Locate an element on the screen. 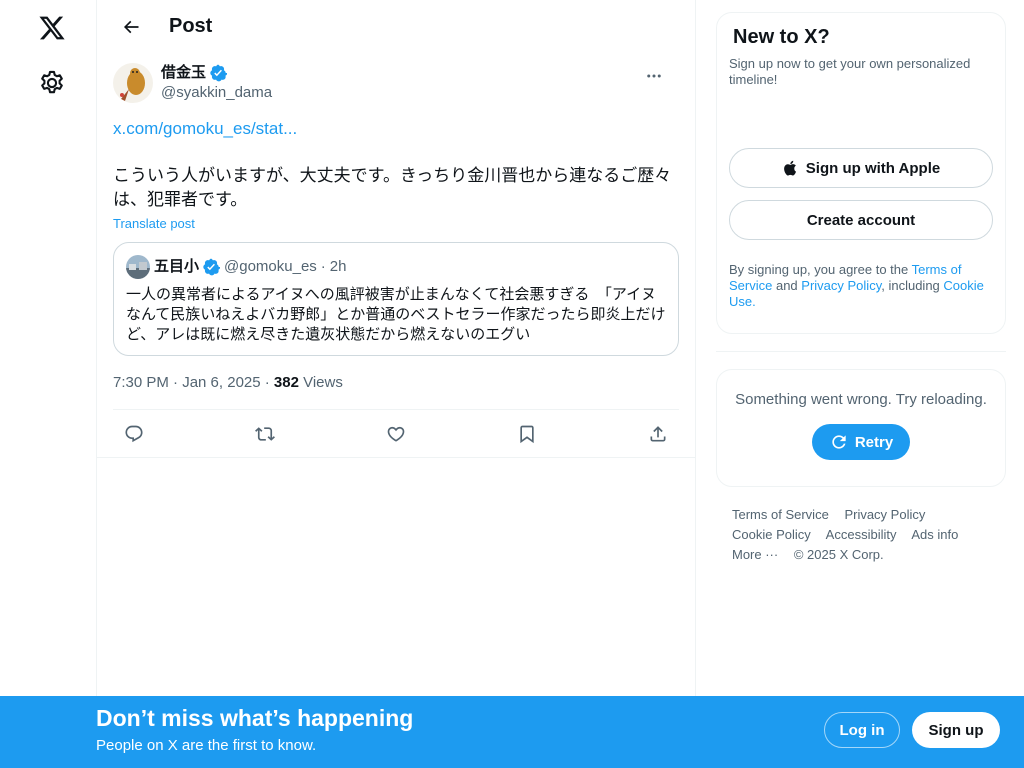 Image resolution: width=1024 pixels, height=768 pixels. retry-button: Retry is located at coordinates (861, 442).